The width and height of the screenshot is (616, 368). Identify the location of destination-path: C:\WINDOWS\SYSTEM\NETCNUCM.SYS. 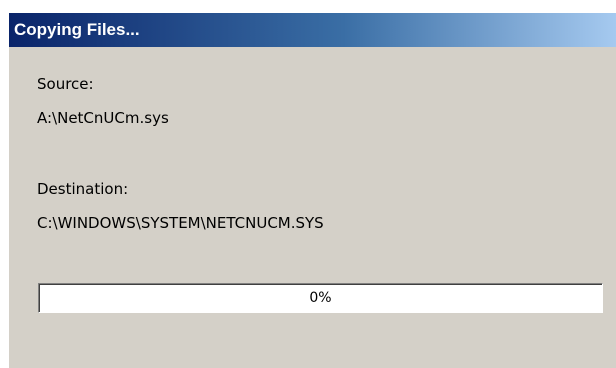
(180, 223).